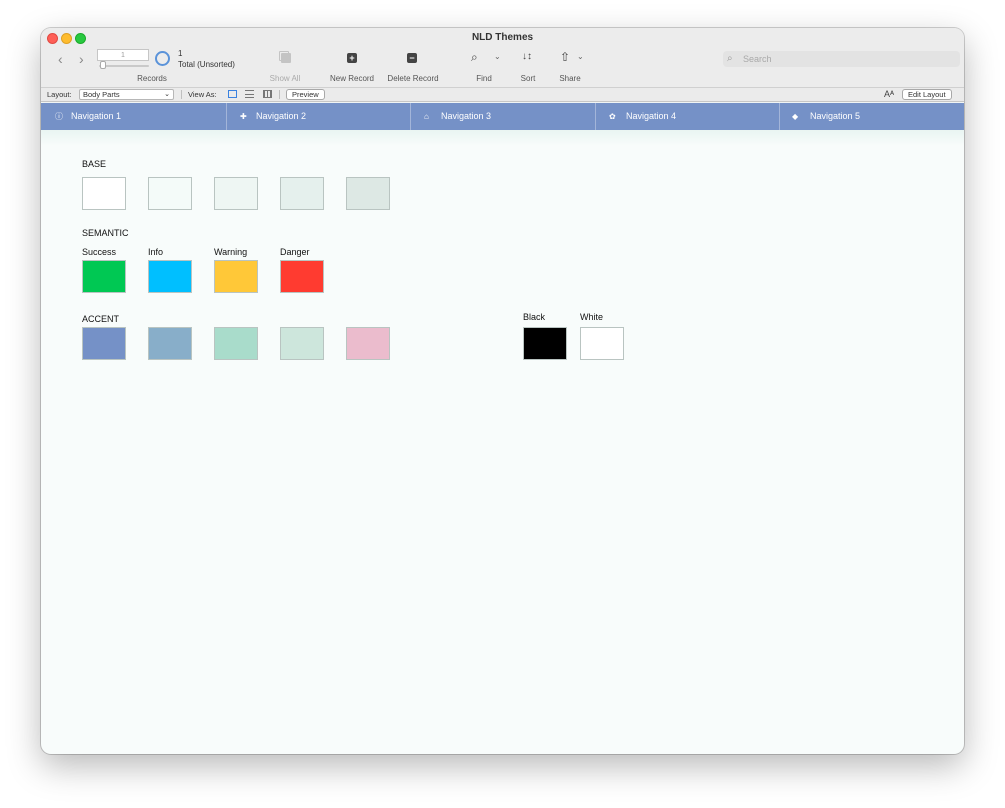 Image resolution: width=1005 pixels, height=808 pixels. I want to click on nav-item-label: Navigation 1, so click(96, 116).